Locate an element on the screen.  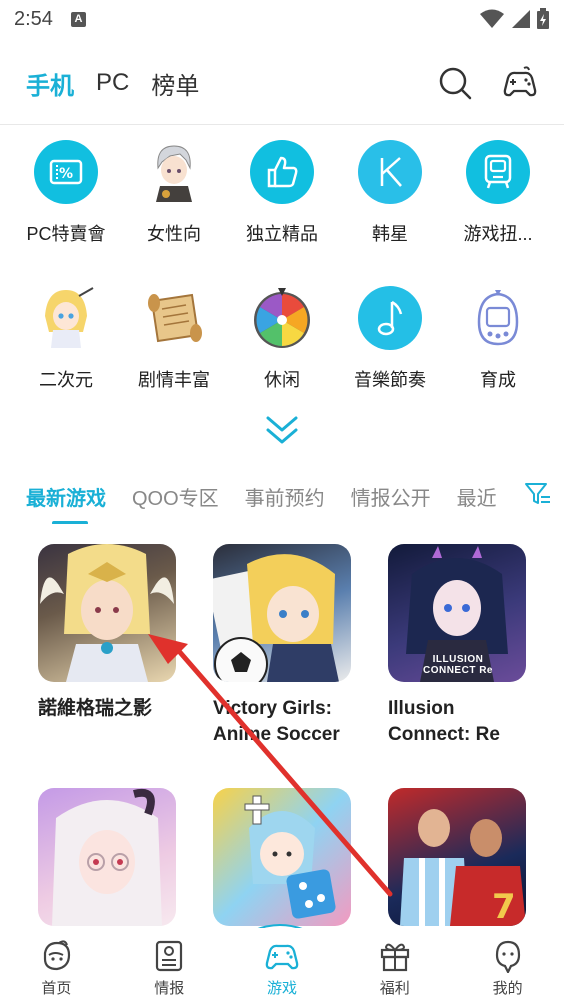
notification-a-icon: A is located at coordinates (78, 19).